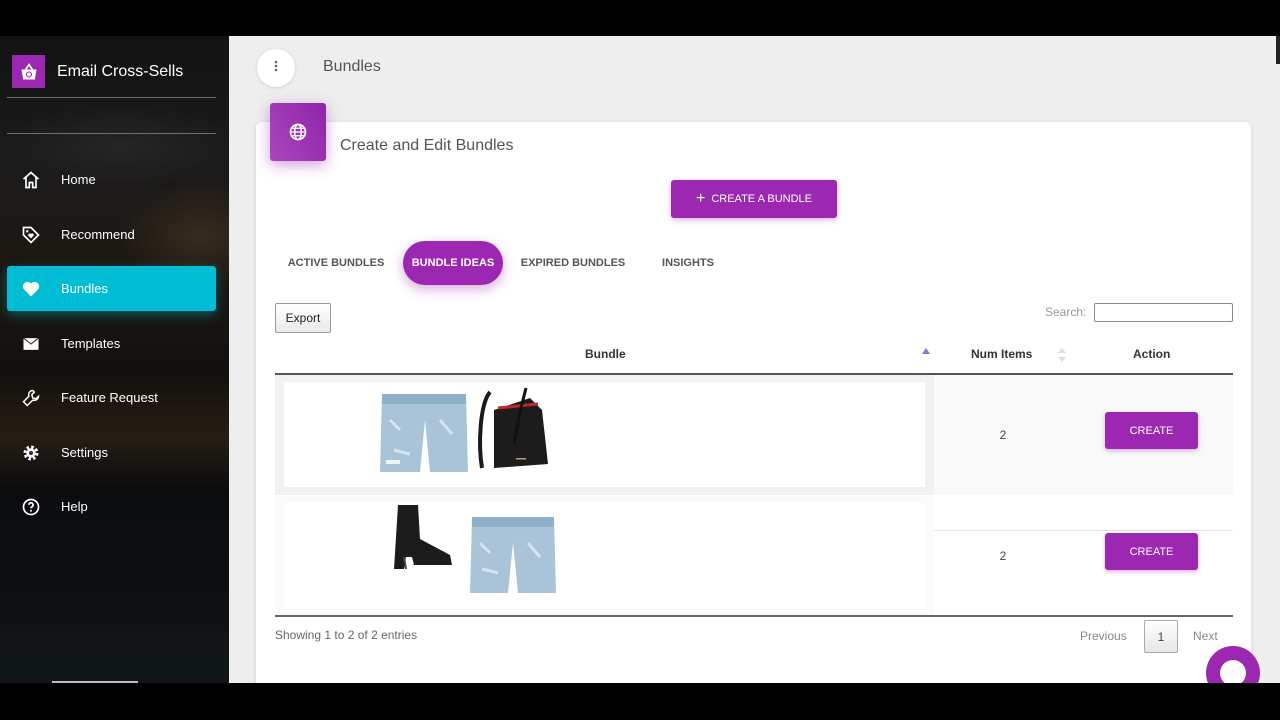 Image resolution: width=1280 pixels, height=720 pixels. I want to click on help-circle-icon, so click(31, 507).